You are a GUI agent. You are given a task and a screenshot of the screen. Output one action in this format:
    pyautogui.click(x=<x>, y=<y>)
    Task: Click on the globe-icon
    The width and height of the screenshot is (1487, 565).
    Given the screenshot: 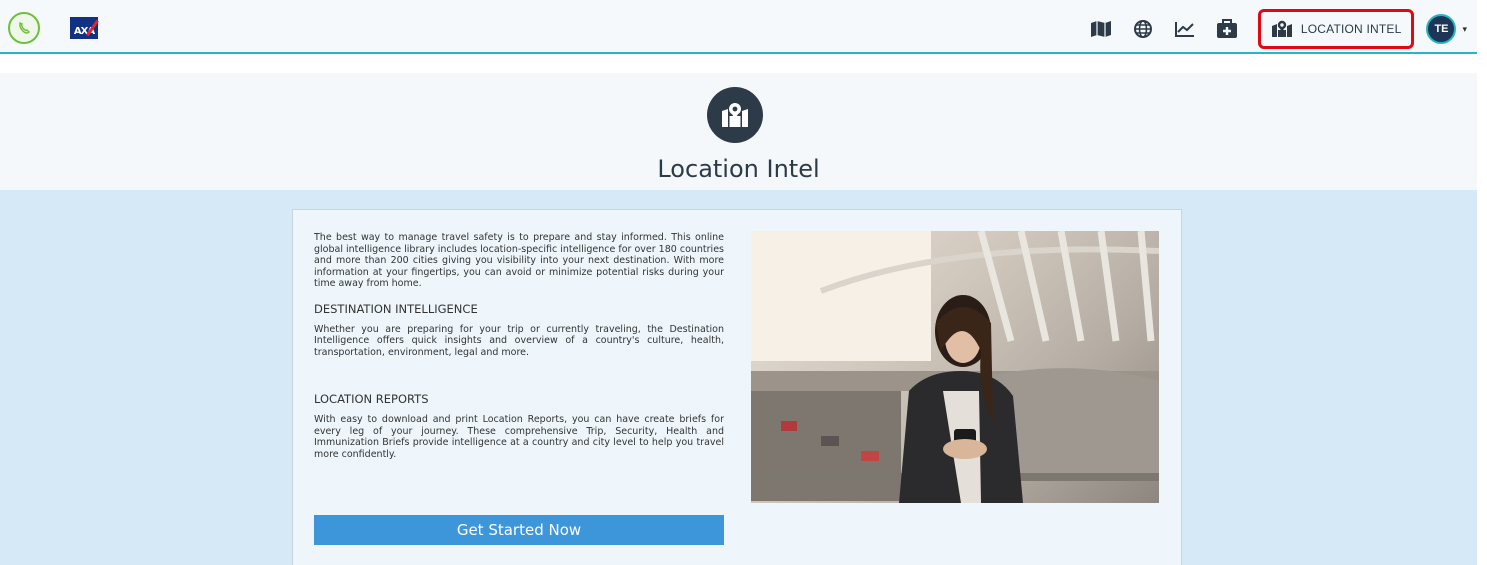 What is the action you would take?
    pyautogui.click(x=1143, y=29)
    